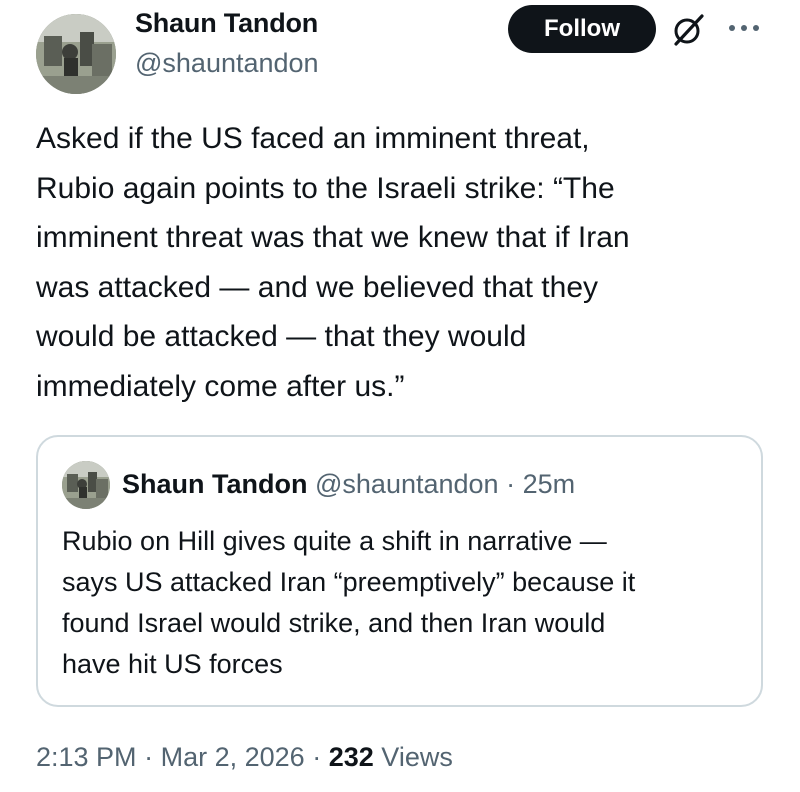 The width and height of the screenshot is (800, 792). I want to click on more-options-icon, so click(744, 28).